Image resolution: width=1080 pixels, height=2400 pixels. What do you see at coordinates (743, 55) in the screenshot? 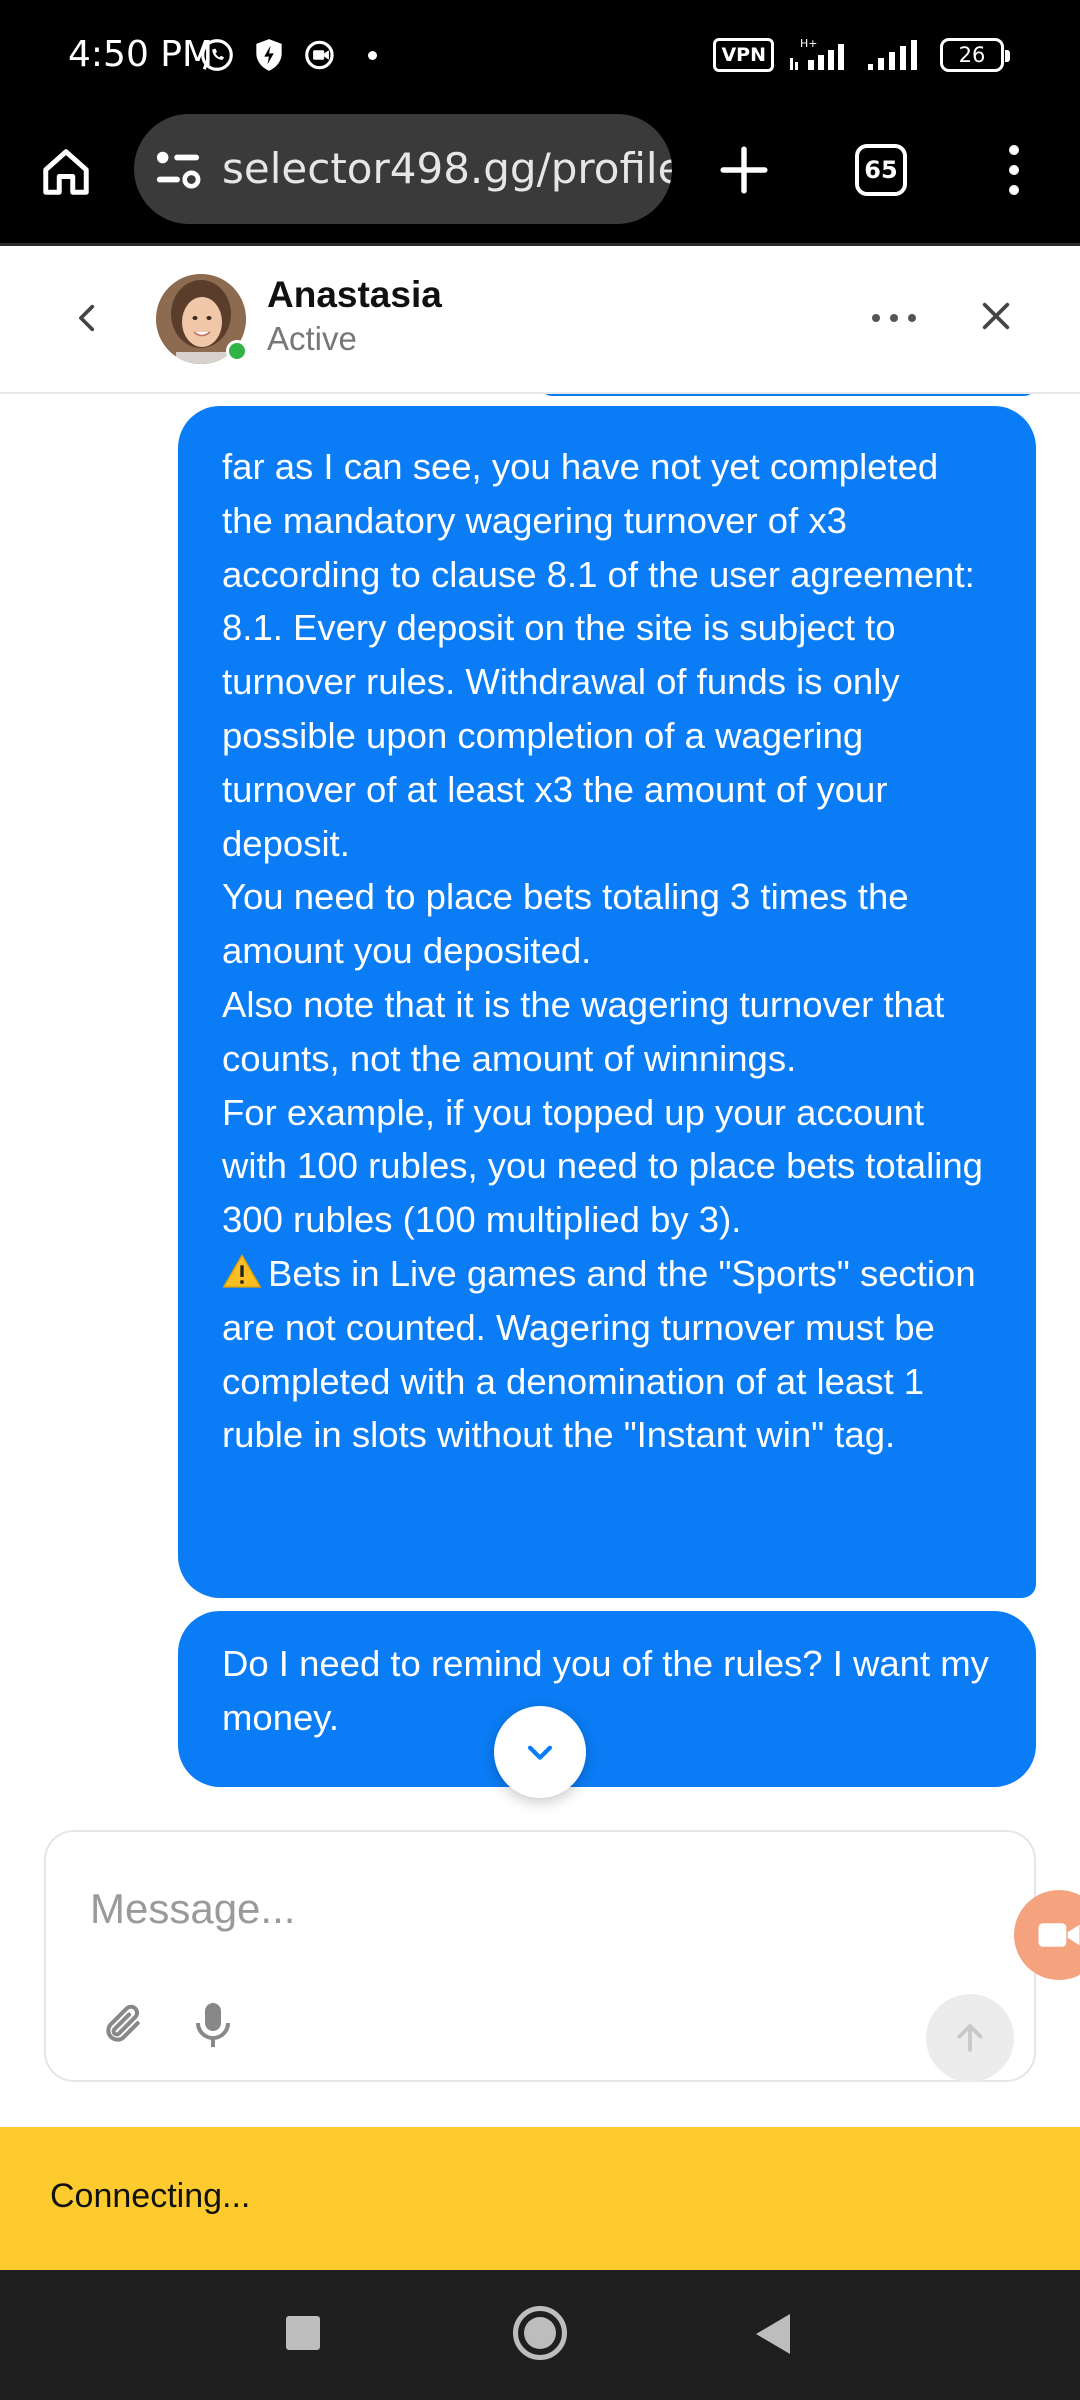
I see `vpn-badge: VPN` at bounding box center [743, 55].